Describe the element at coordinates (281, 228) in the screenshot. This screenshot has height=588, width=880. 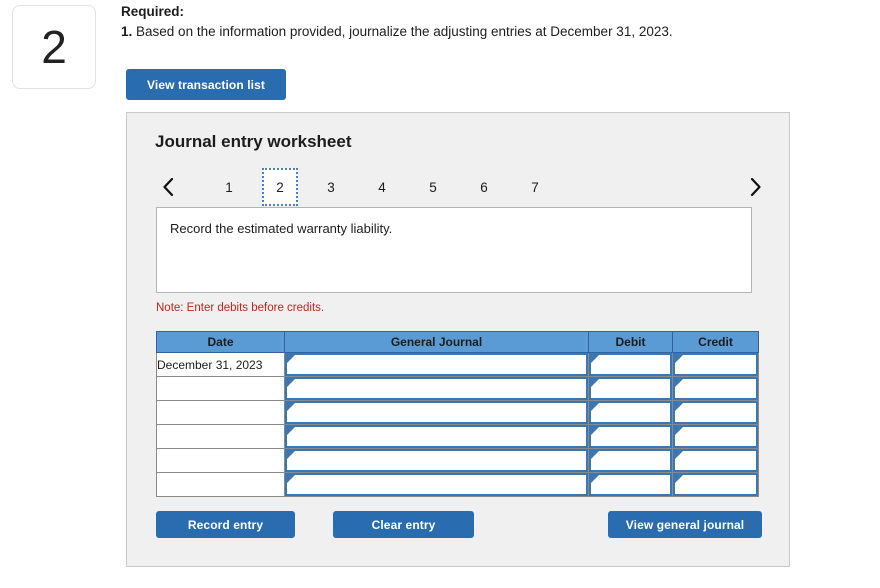
I see `entry-description-text: Record the estimated warranty liability.` at that location.